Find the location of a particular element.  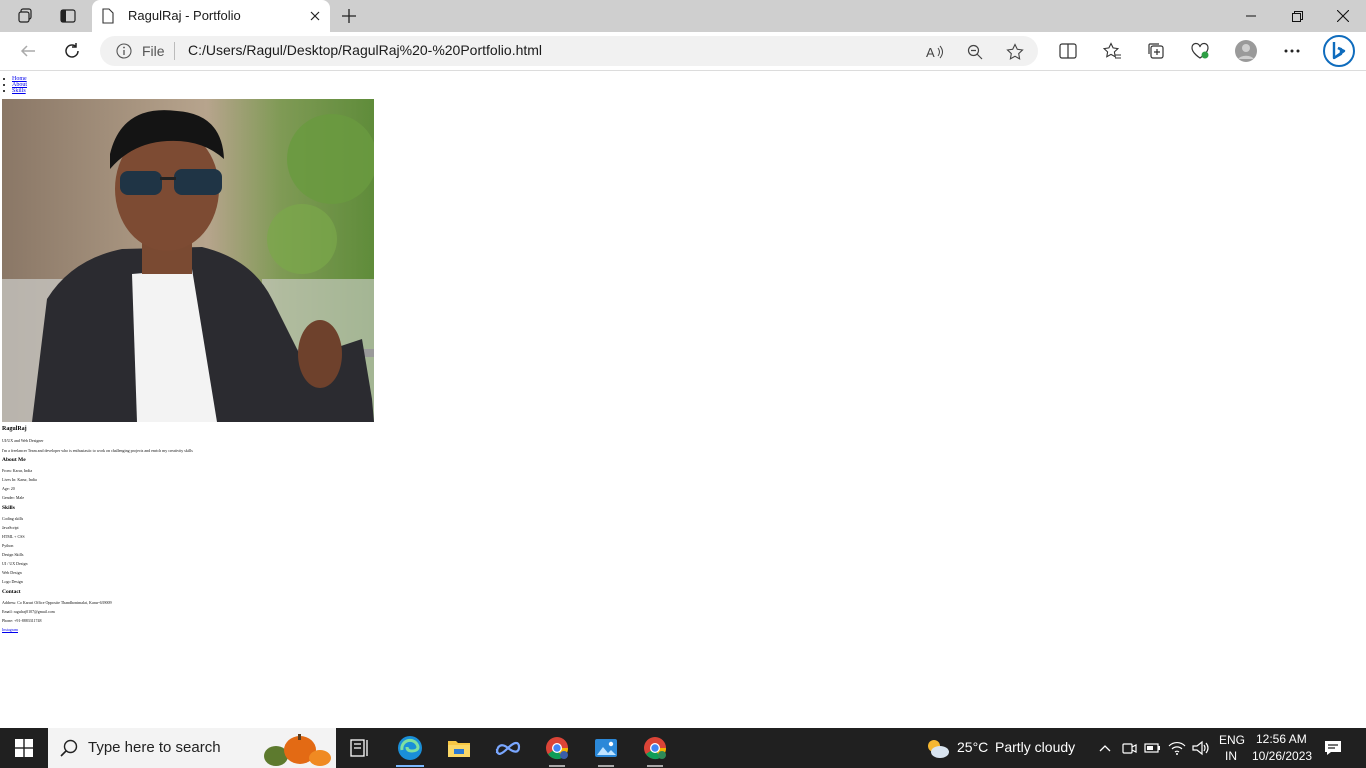

start-button is located at coordinates (24, 748).